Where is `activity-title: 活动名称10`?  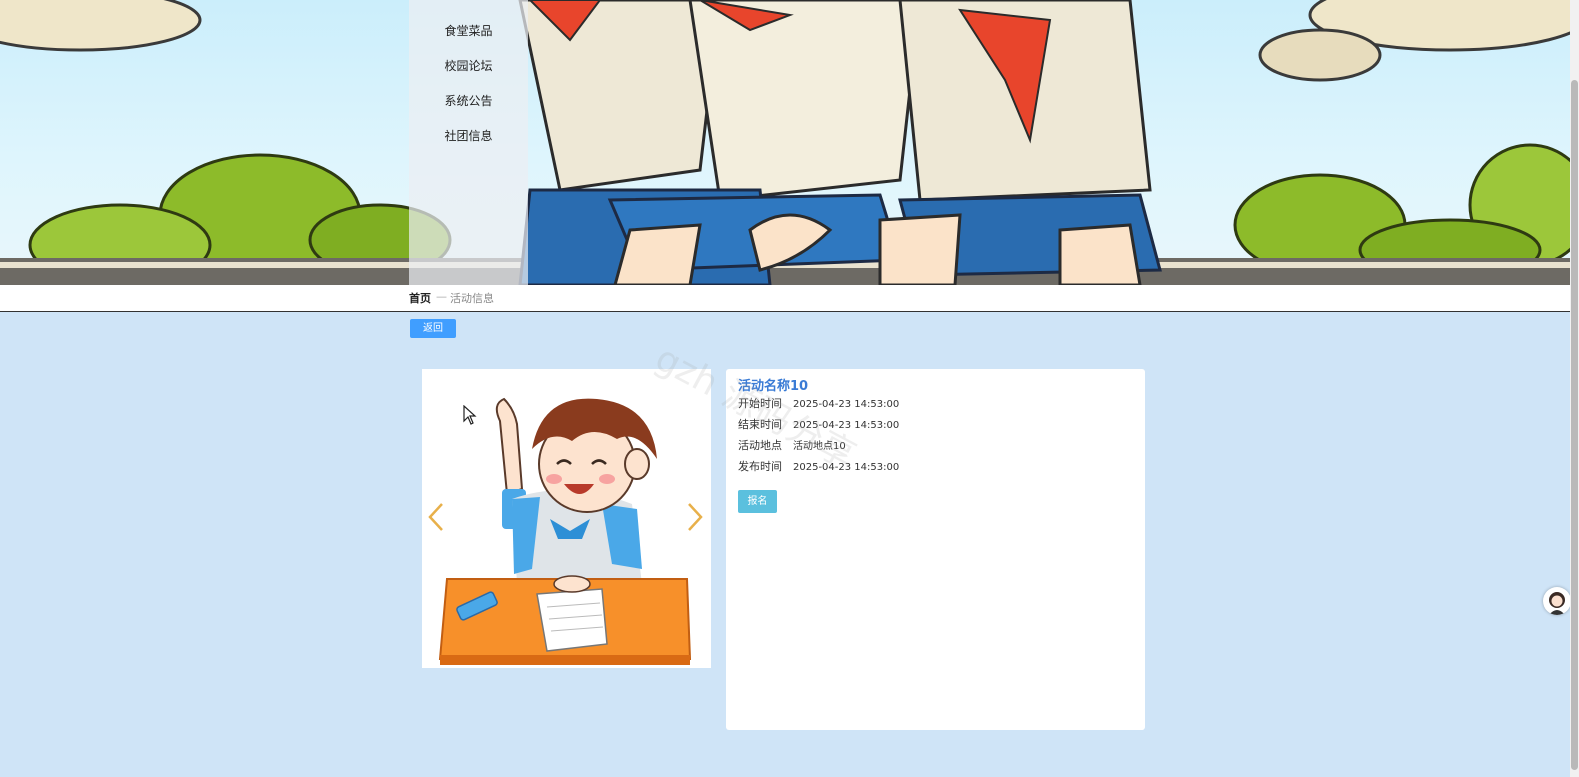
activity-title: 活动名称10 is located at coordinates (773, 386).